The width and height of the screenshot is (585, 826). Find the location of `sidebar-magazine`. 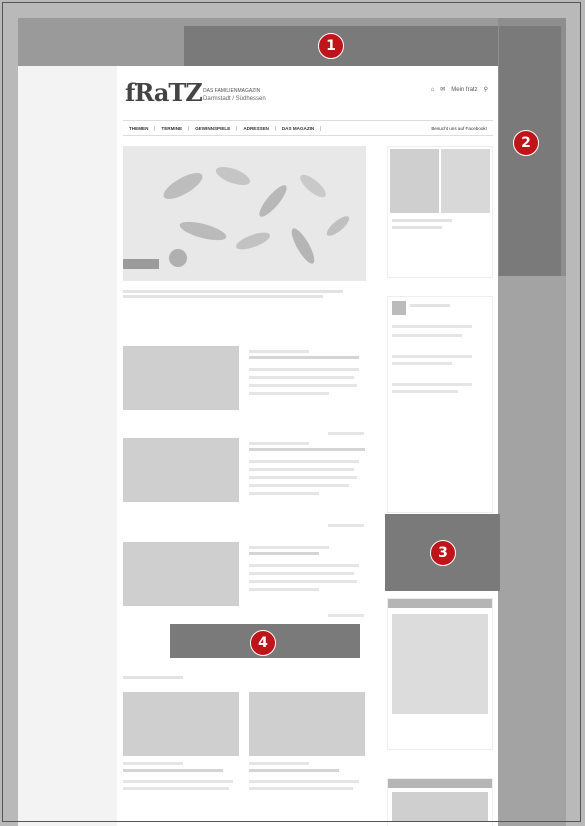

sidebar-magazine is located at coordinates (440, 674).